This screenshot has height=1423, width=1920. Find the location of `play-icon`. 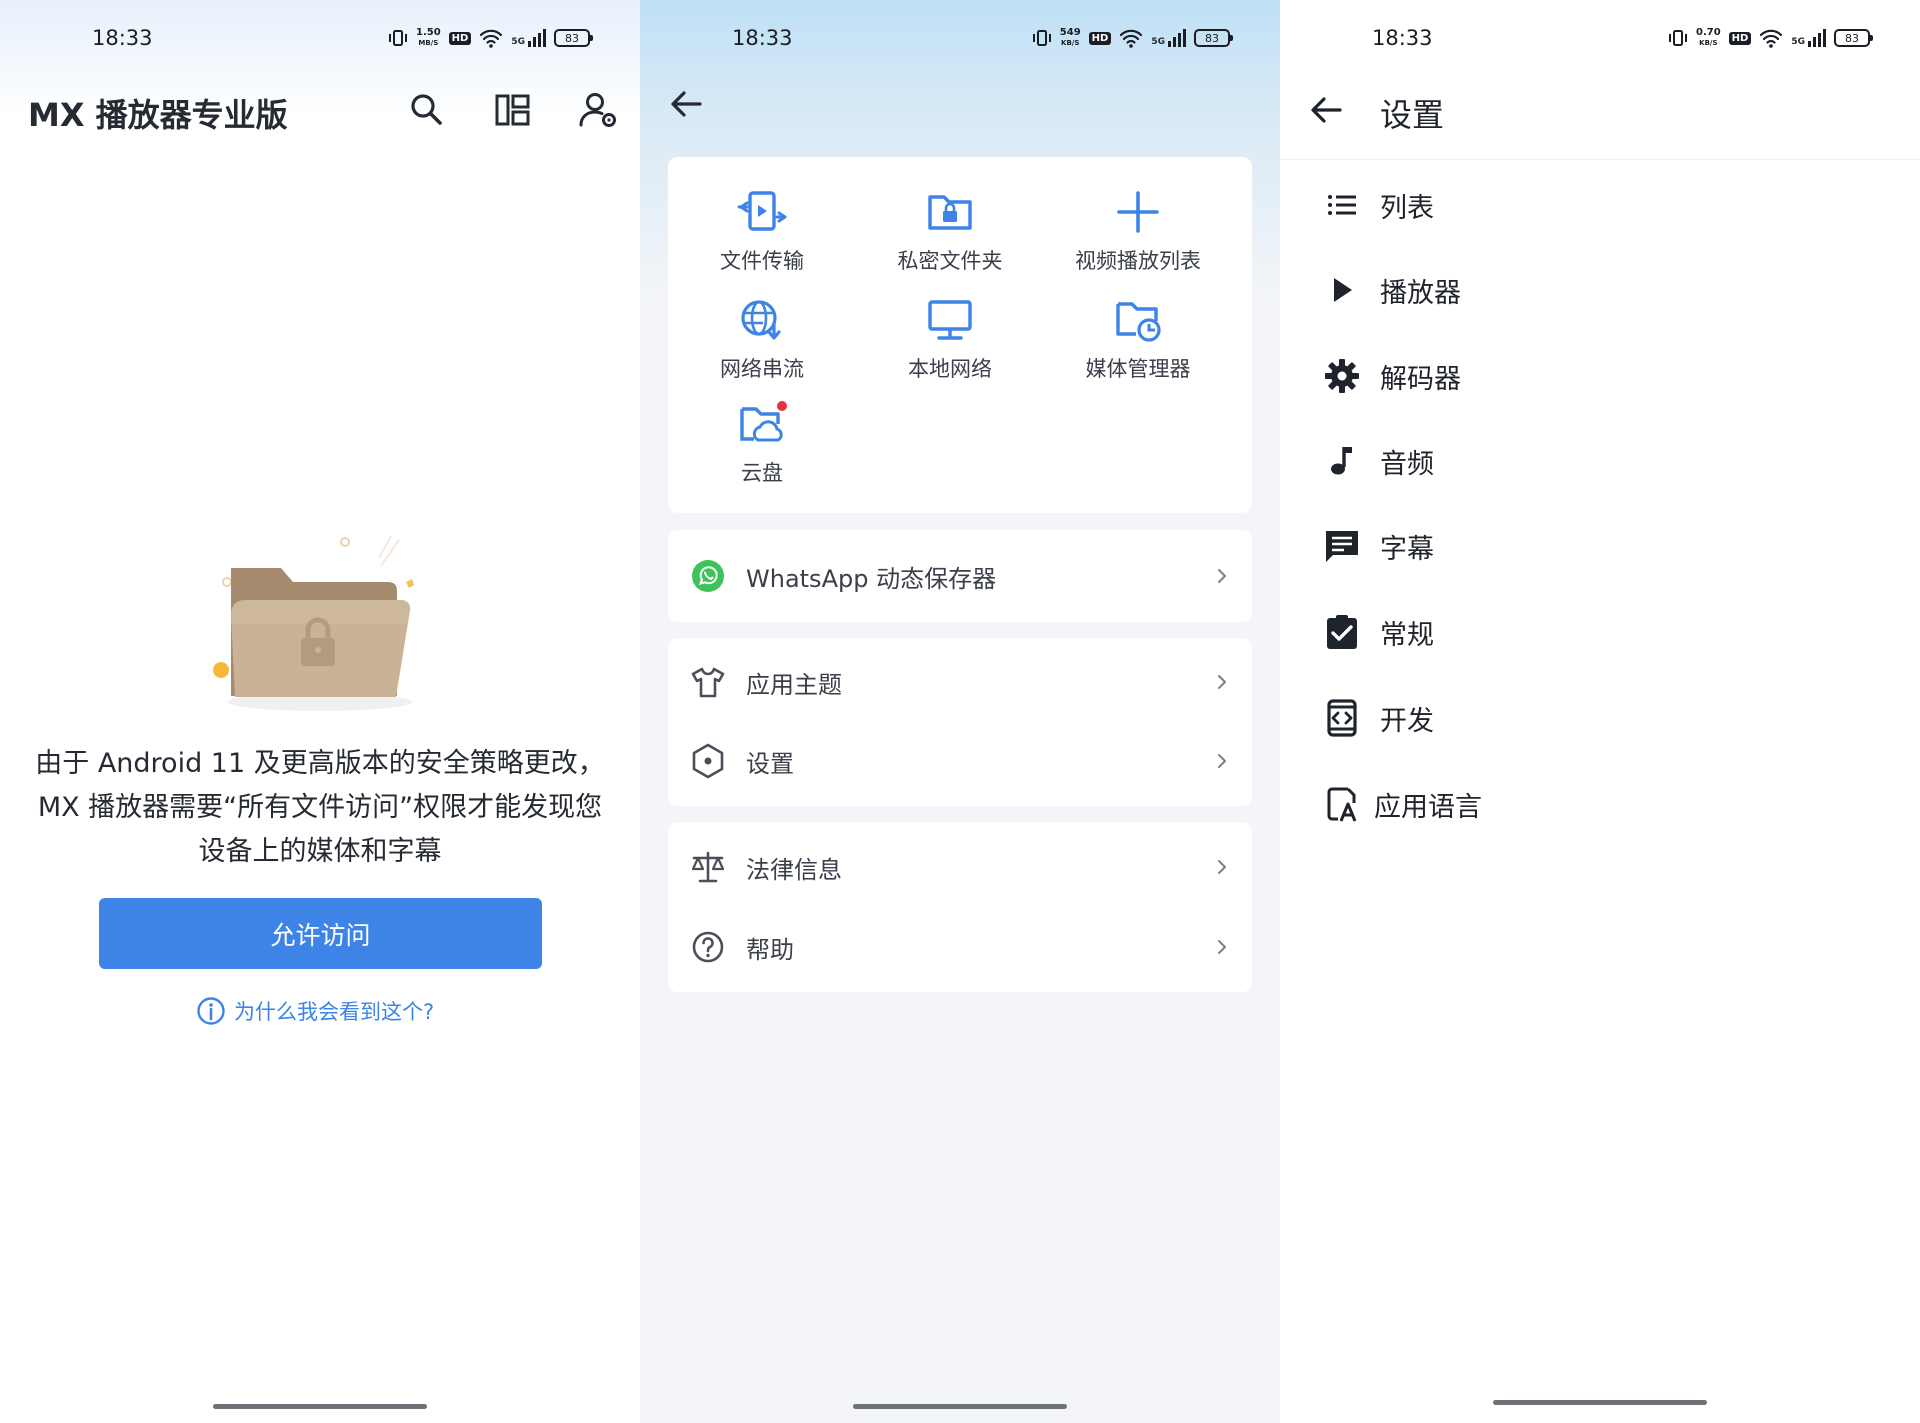

play-icon is located at coordinates (1343, 290).